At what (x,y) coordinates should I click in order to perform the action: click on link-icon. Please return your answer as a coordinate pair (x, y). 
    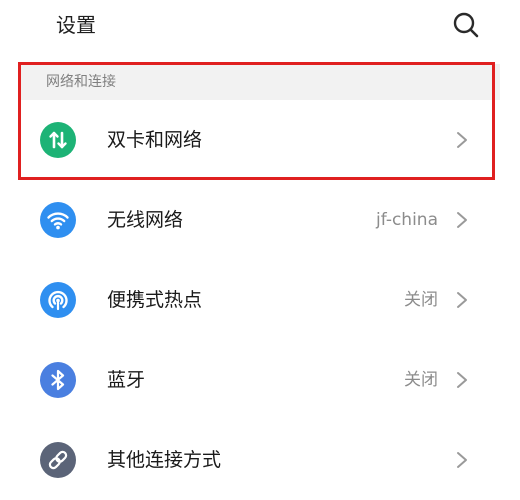
    Looking at the image, I should click on (58, 460).